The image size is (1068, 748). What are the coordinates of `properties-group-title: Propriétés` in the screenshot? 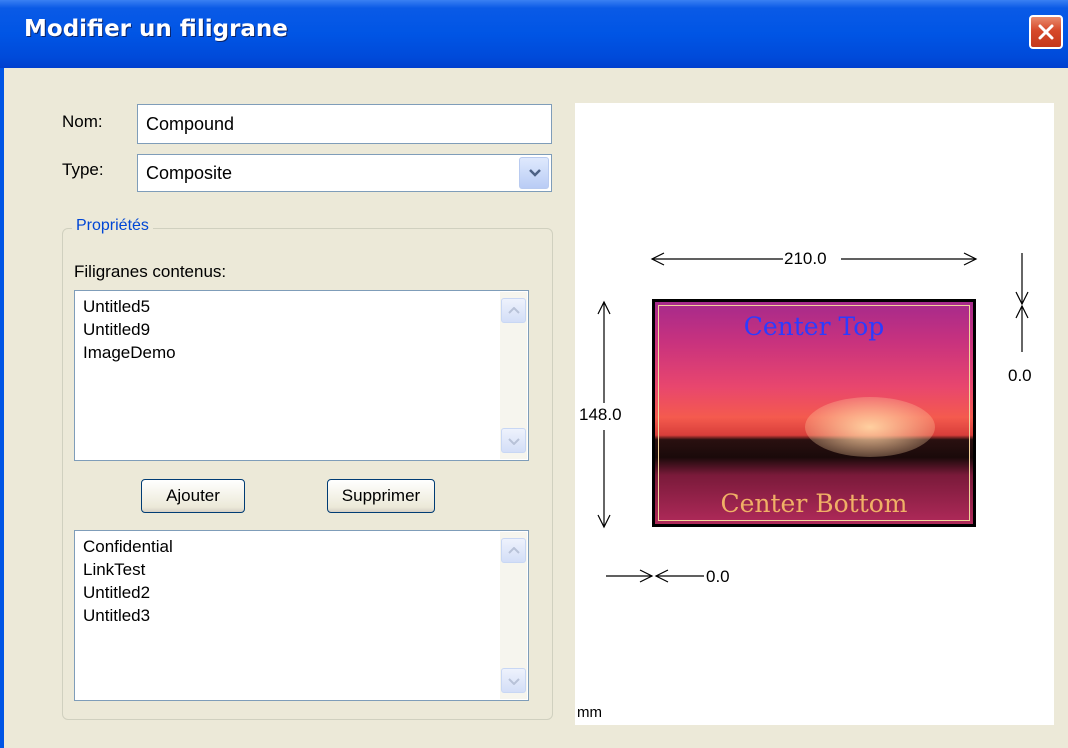 It's located at (112, 226).